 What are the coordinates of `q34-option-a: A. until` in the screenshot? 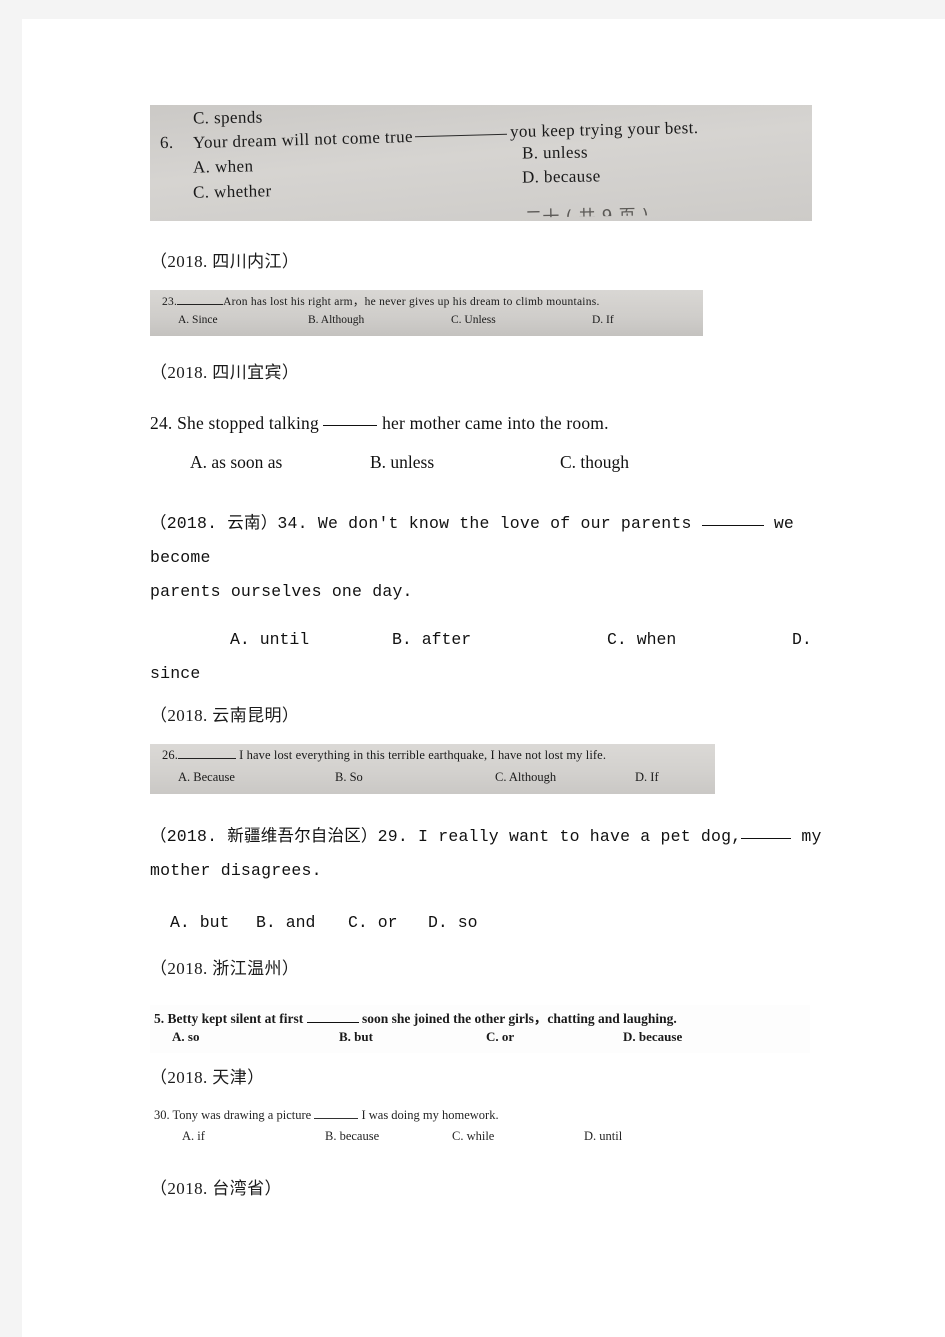 It's located at (270, 639).